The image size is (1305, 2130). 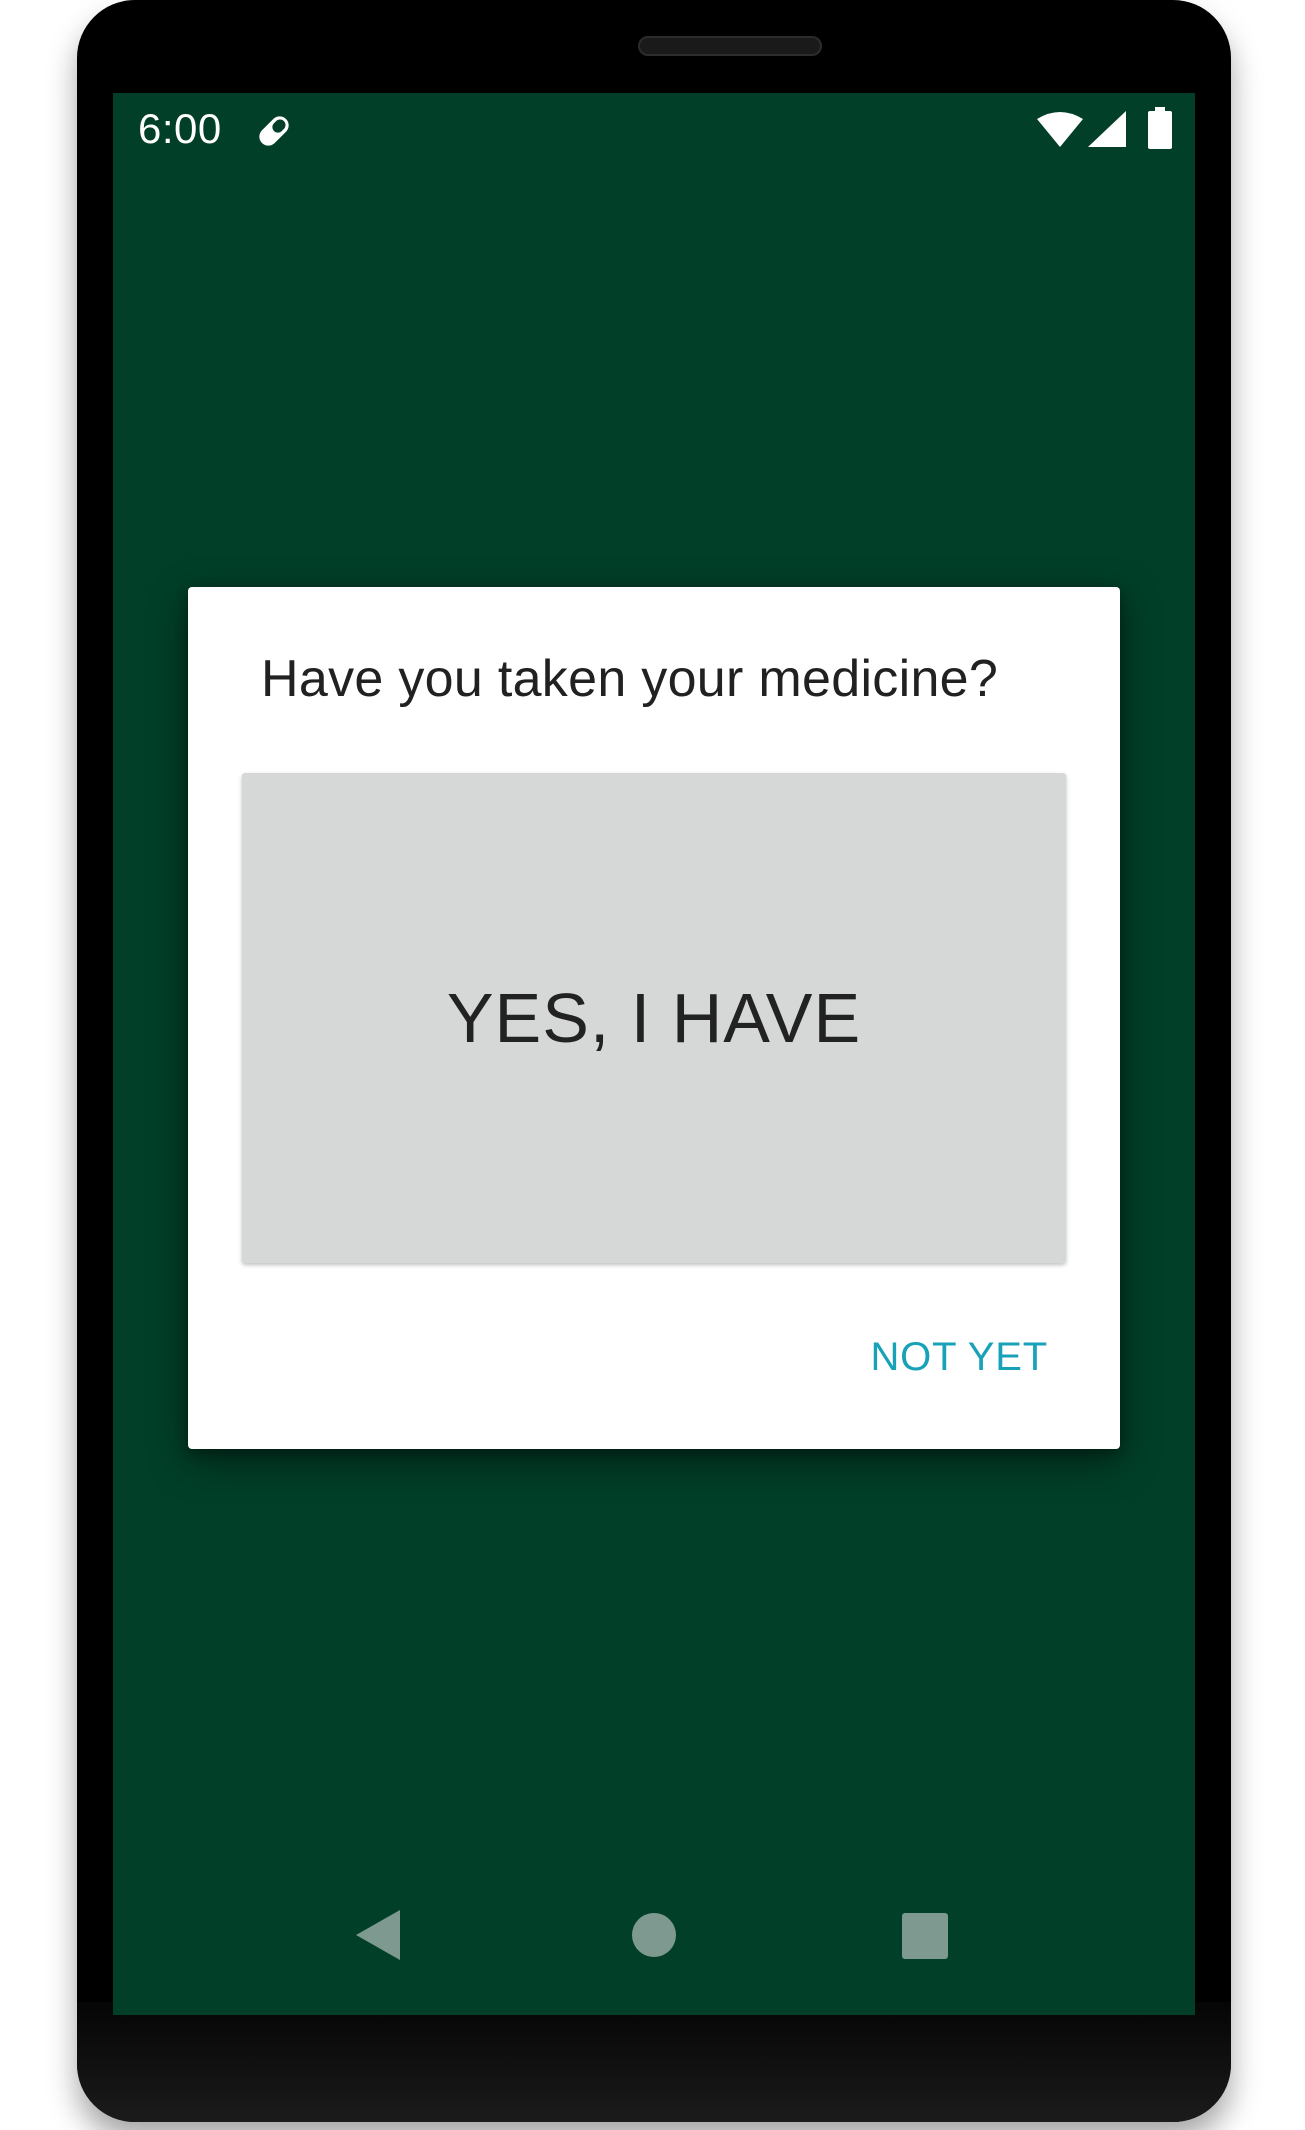 What do you see at coordinates (1160, 128) in the screenshot?
I see `battery-icon` at bounding box center [1160, 128].